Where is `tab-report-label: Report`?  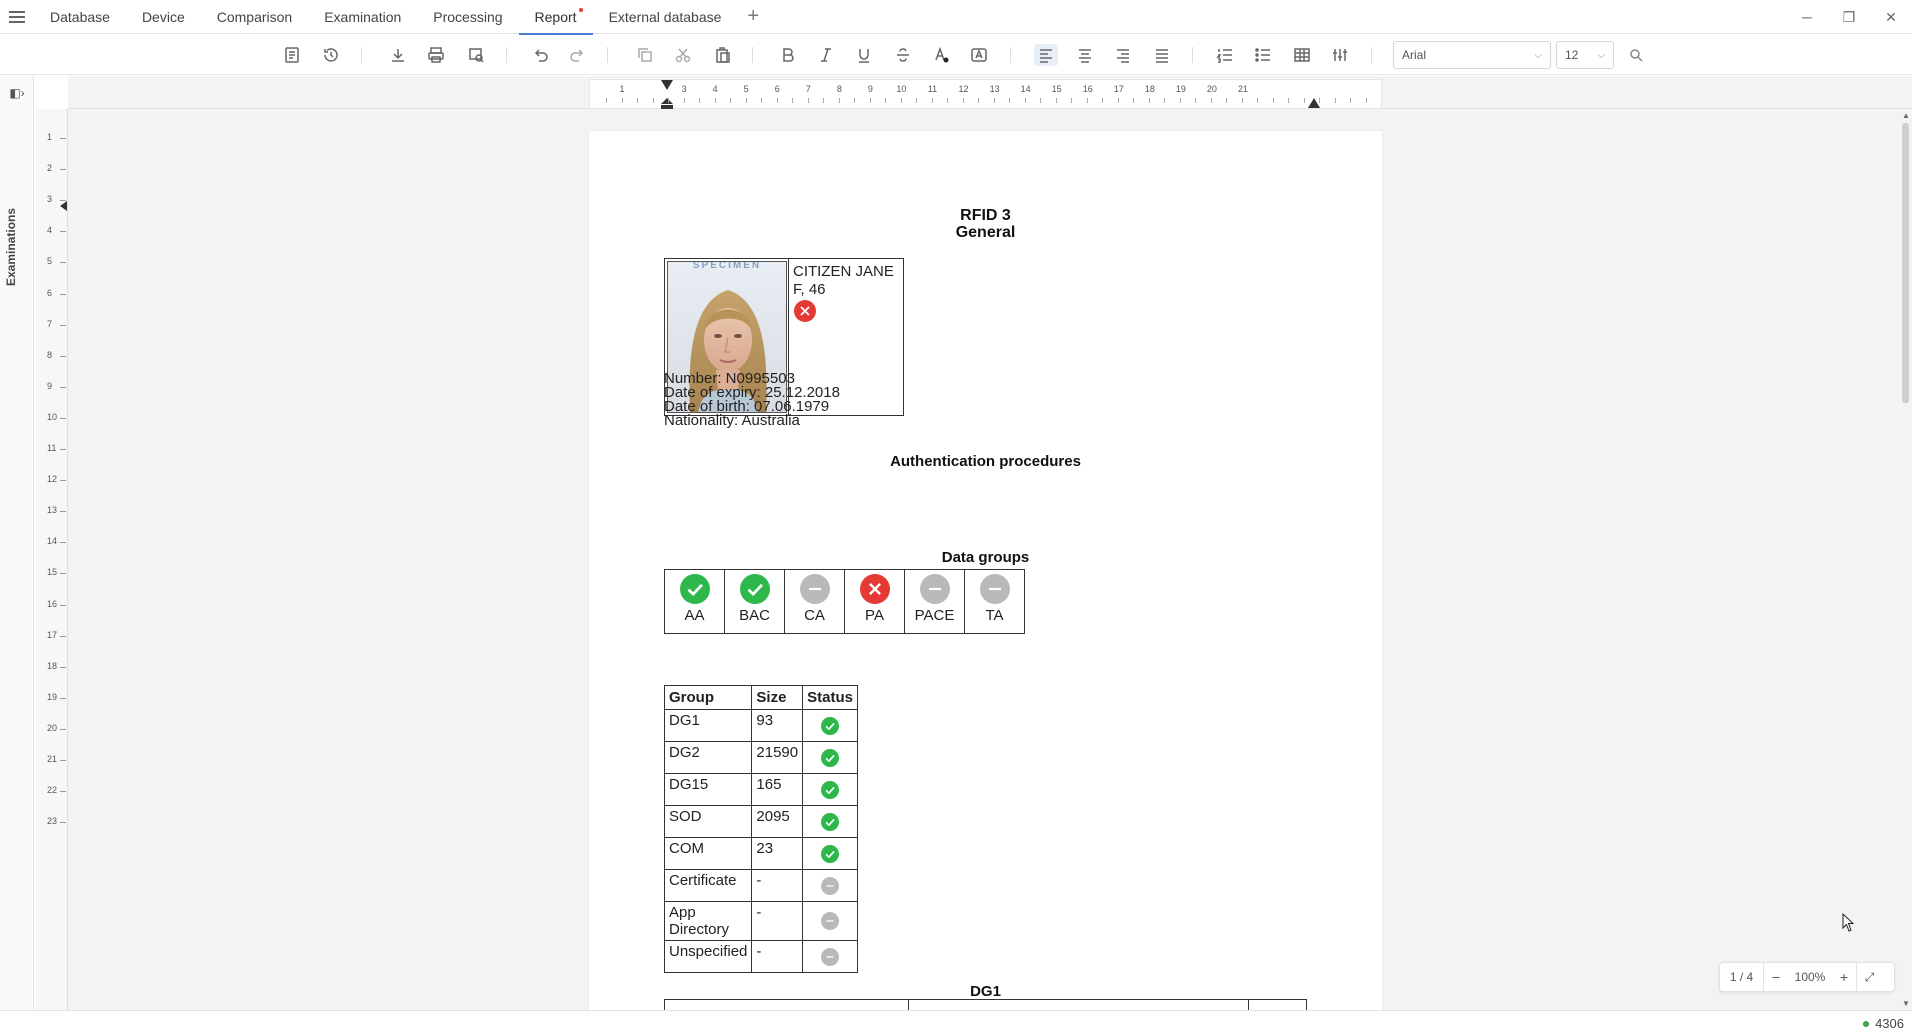 tab-report-label: Report is located at coordinates (555, 16).